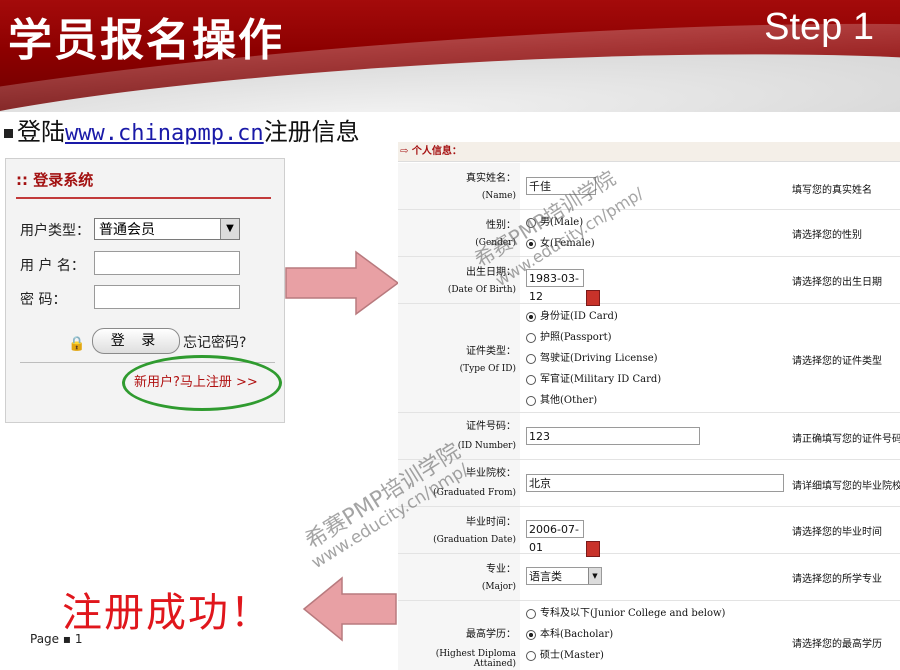 This screenshot has height=670, width=900. What do you see at coordinates (846, 439) in the screenshot?
I see `id-number-hint: 请正确填写您的证件号码` at bounding box center [846, 439].